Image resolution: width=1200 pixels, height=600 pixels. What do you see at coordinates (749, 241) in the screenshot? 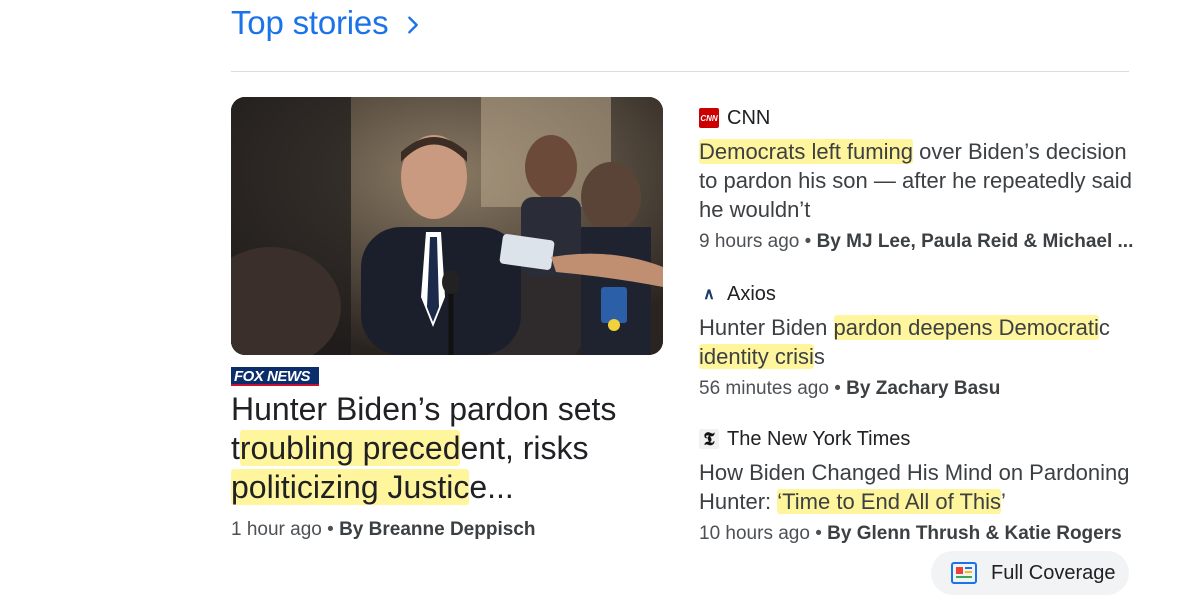
I see `story-time: 9 hours ago` at bounding box center [749, 241].